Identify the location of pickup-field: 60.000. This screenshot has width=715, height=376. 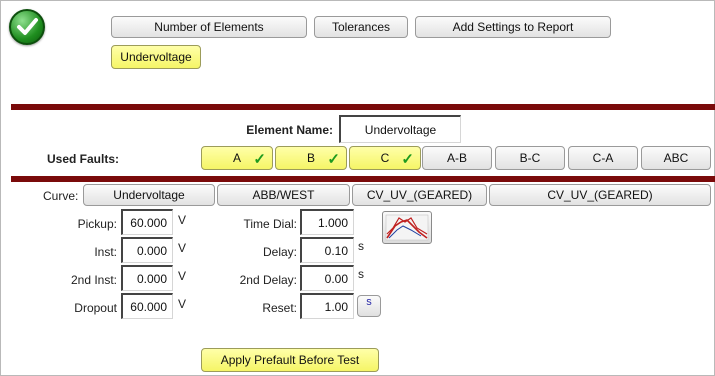
(147, 222).